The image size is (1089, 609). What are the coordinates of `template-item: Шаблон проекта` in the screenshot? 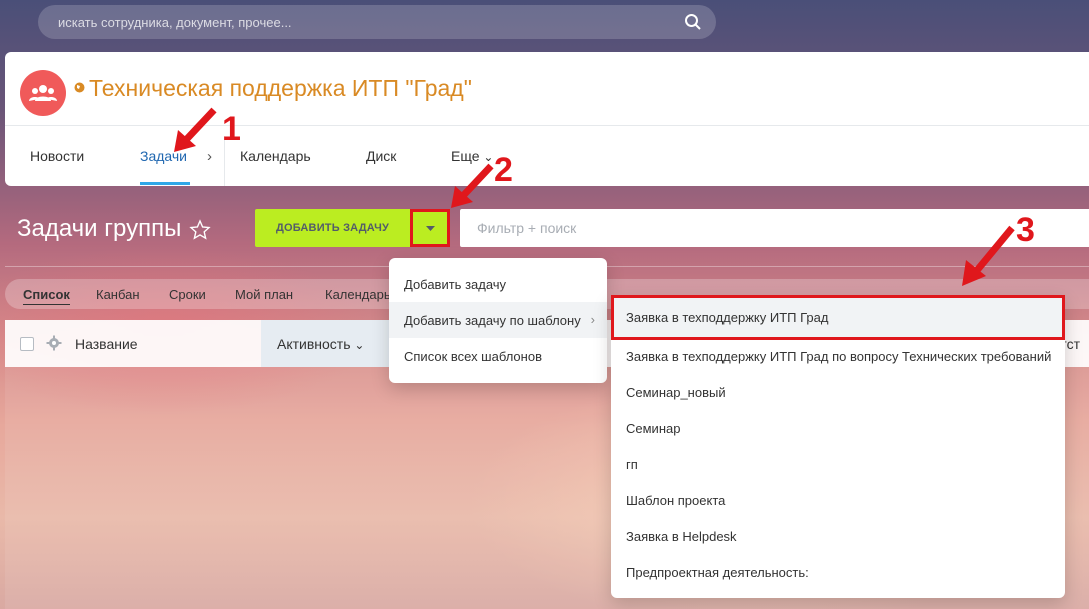 It's located at (838, 500).